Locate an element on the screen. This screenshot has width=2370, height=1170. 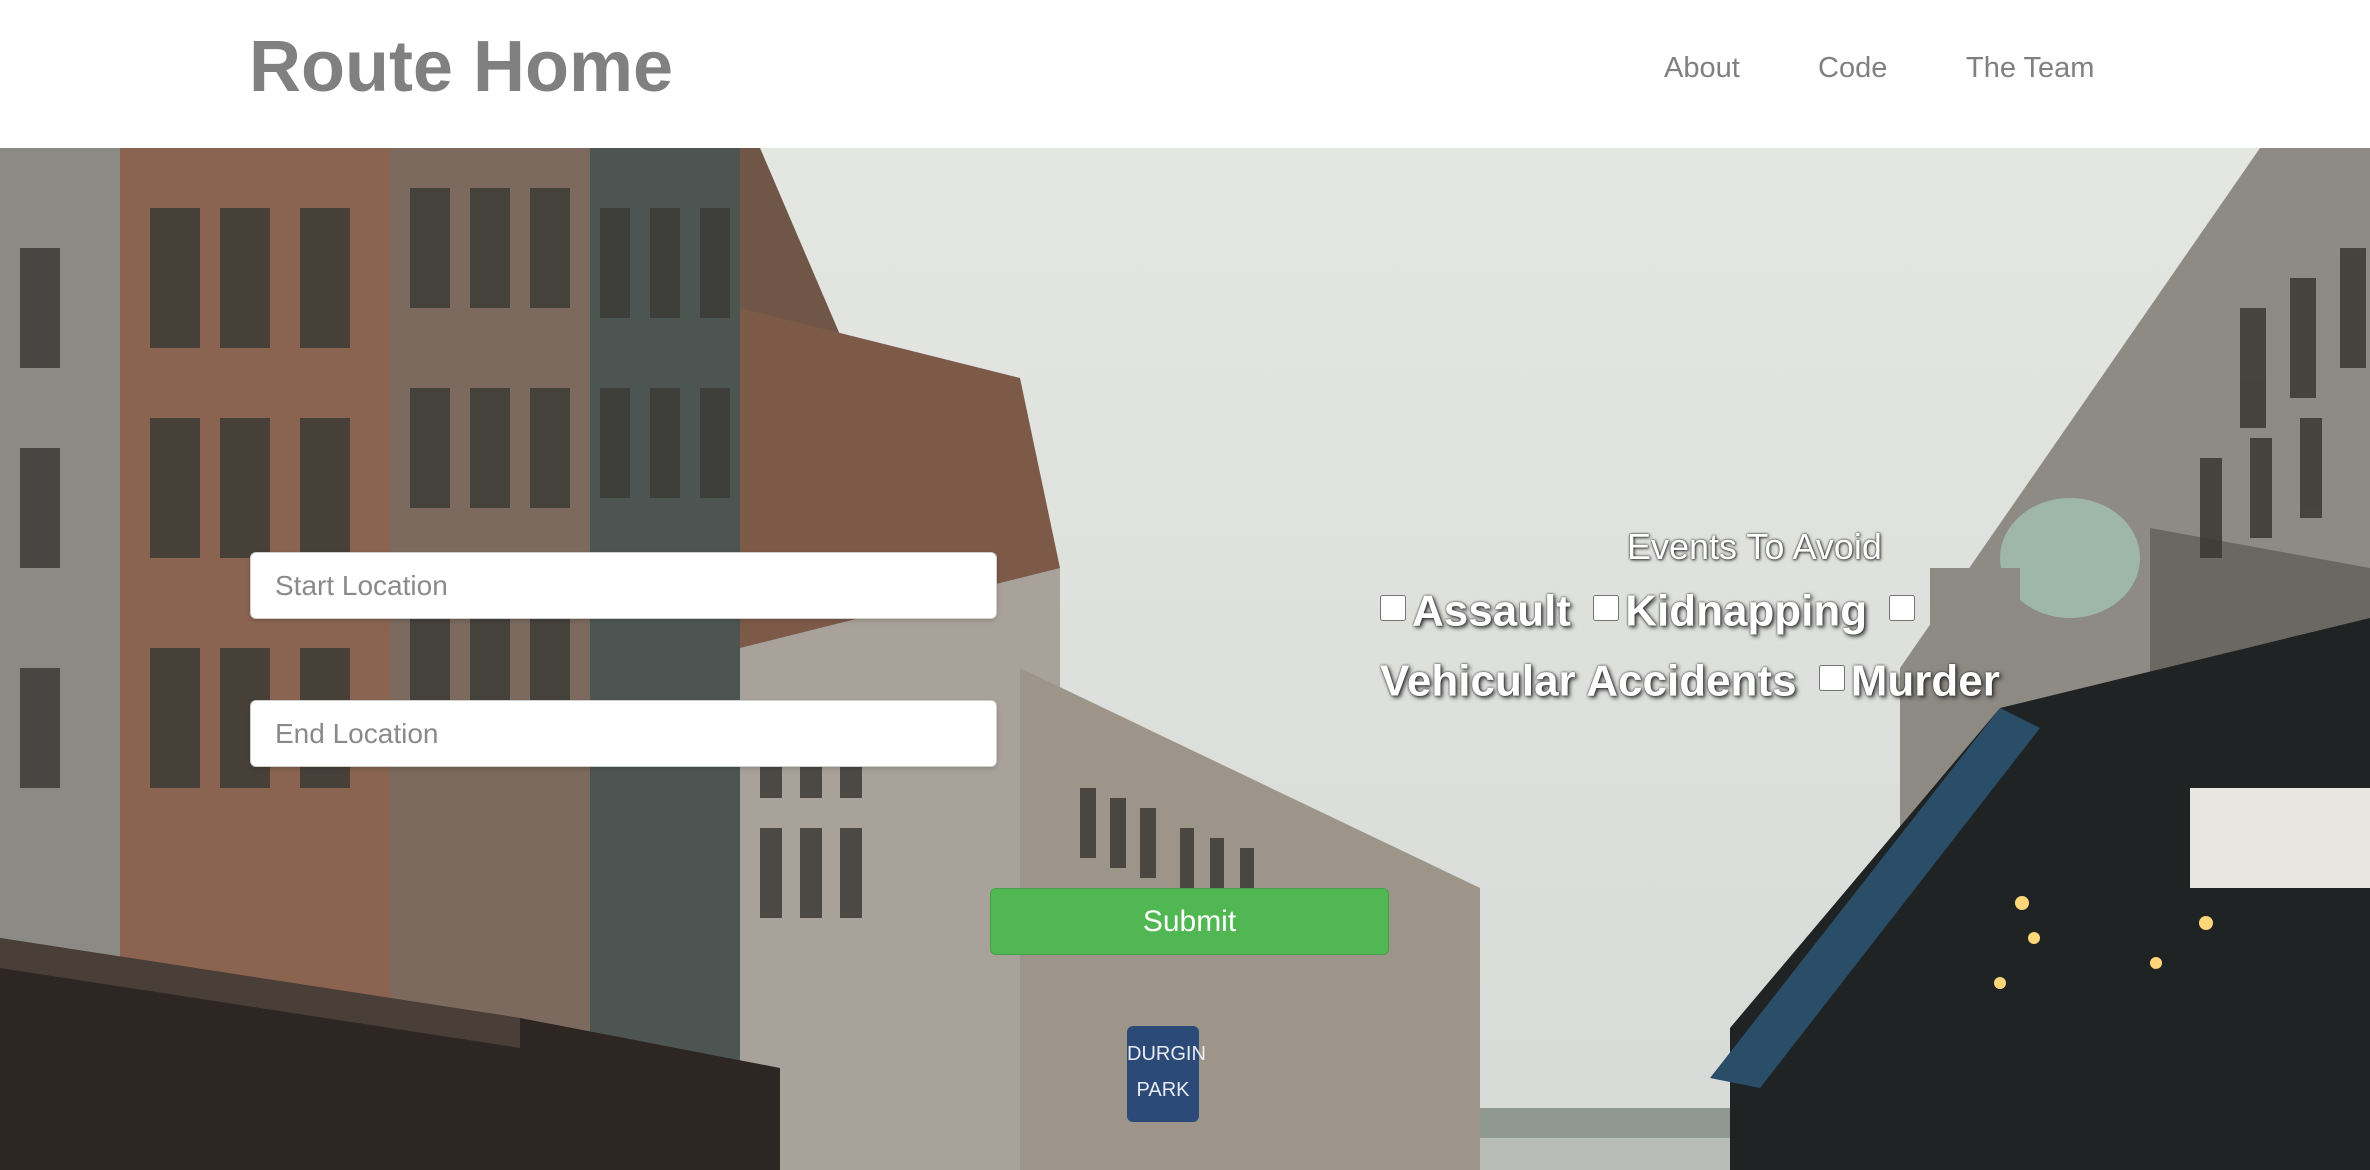
vehicular-accidents-label: Vehicular Accidents is located at coordinates (1588, 680).